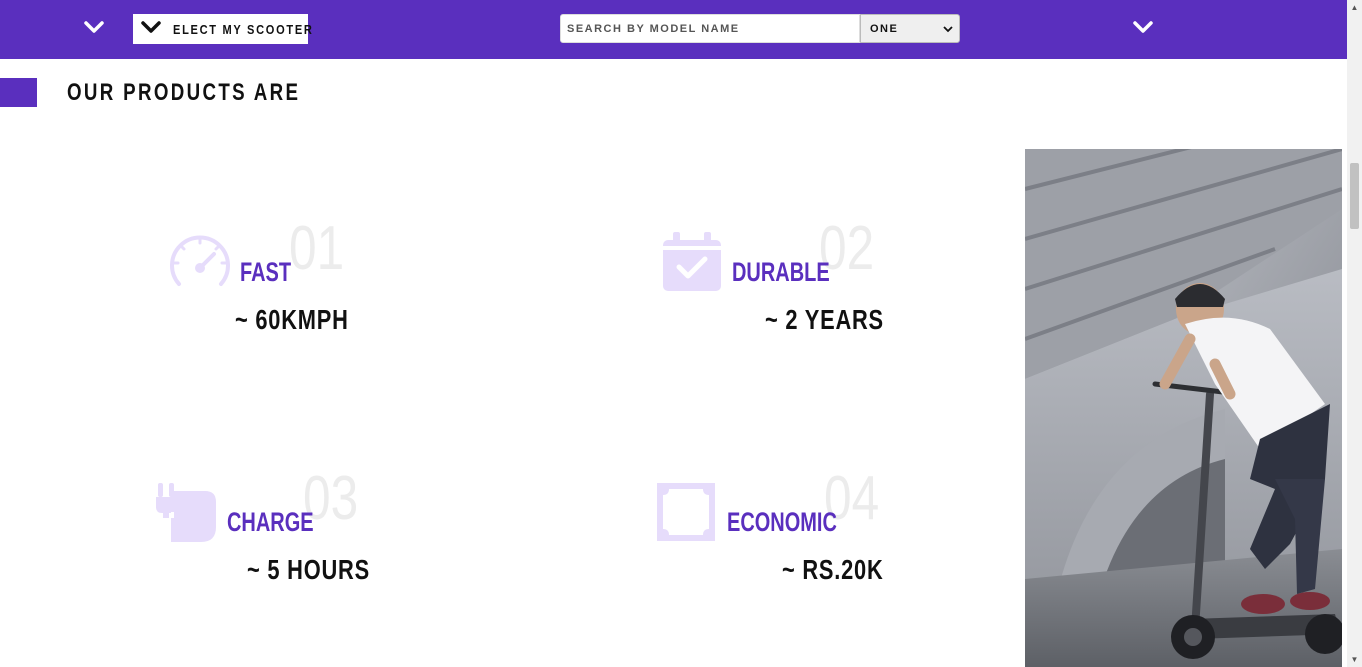 The height and width of the screenshot is (667, 1362). What do you see at coordinates (692, 264) in the screenshot?
I see `calendar-check-icon` at bounding box center [692, 264].